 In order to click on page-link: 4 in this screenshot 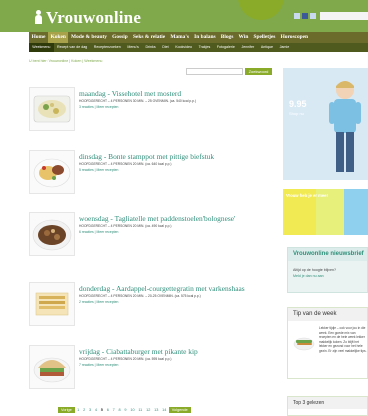, I will do `click(96, 410)`.